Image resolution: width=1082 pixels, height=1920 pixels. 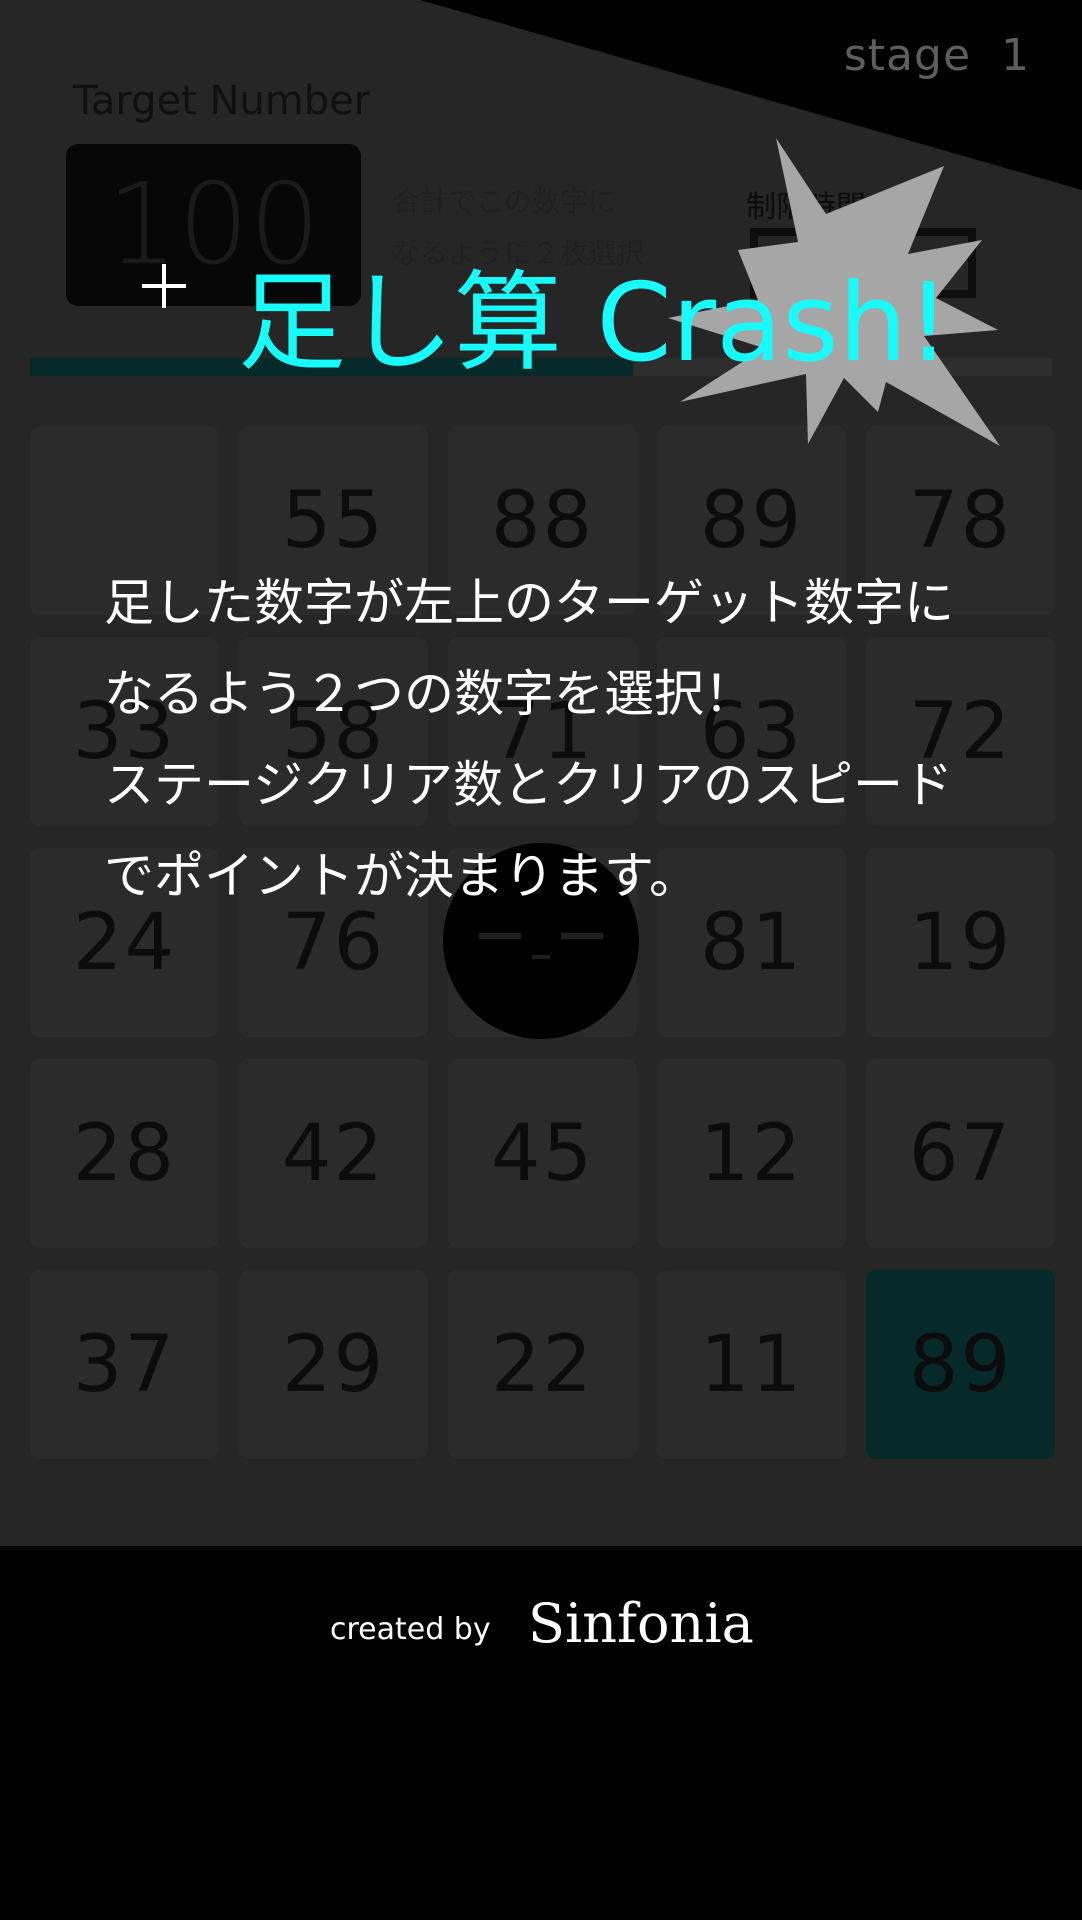 I want to click on created-by-label: created by, so click(x=410, y=1629).